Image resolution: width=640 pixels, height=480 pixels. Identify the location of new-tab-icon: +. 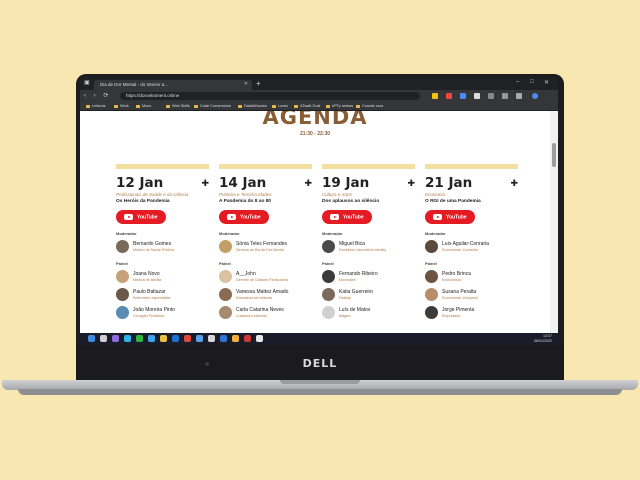
(258, 83).